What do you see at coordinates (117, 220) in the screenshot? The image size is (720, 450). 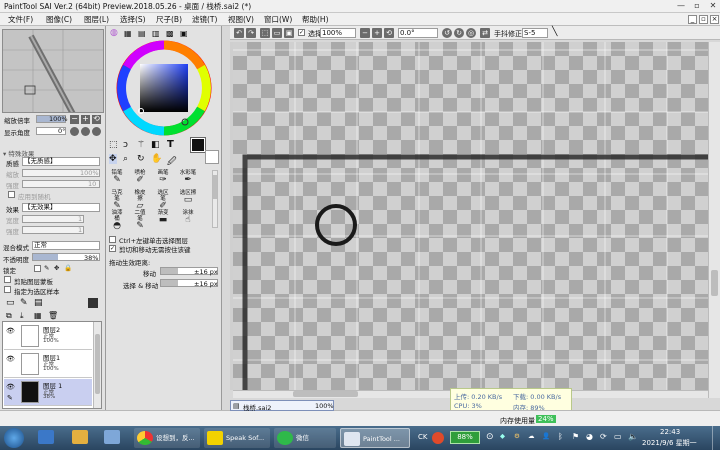 I see `tool-bucket: 油漆桶 ◓` at bounding box center [117, 220].